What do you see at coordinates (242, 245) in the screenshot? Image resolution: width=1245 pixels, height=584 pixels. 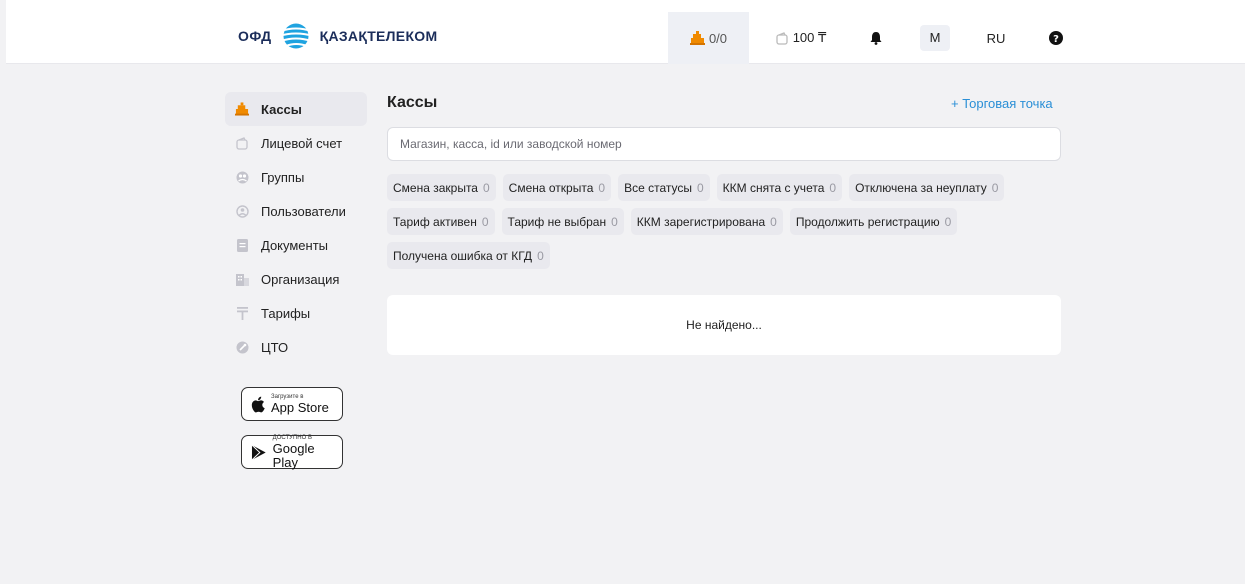 I see `document-icon` at bounding box center [242, 245].